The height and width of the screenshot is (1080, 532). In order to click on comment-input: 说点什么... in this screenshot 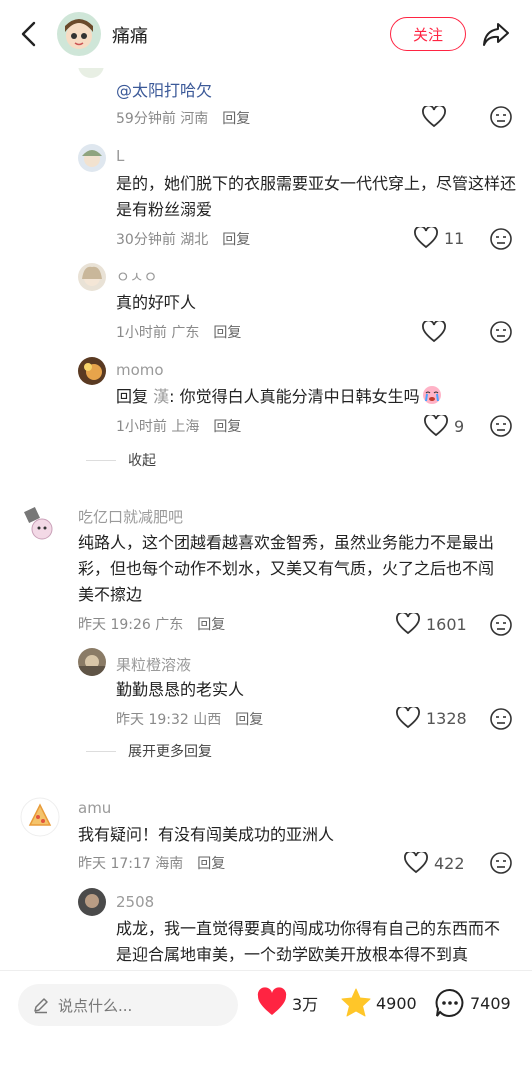, I will do `click(128, 1005)`.